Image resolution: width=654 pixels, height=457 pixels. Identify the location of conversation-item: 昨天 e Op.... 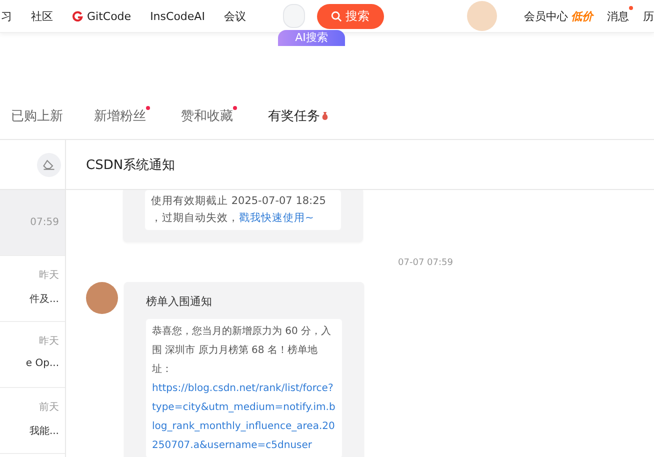
(32, 355).